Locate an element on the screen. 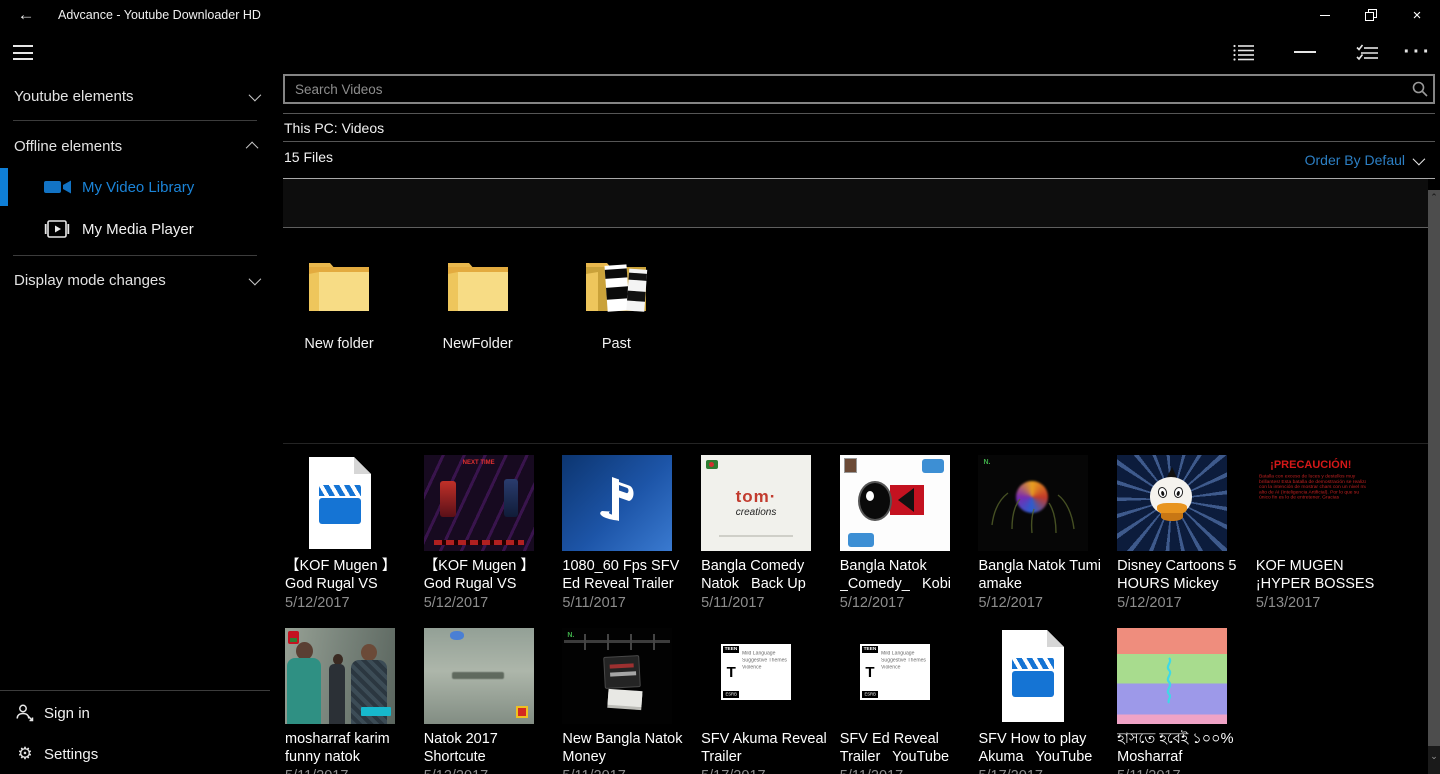  chevron-up-icon is located at coordinates (252, 147).